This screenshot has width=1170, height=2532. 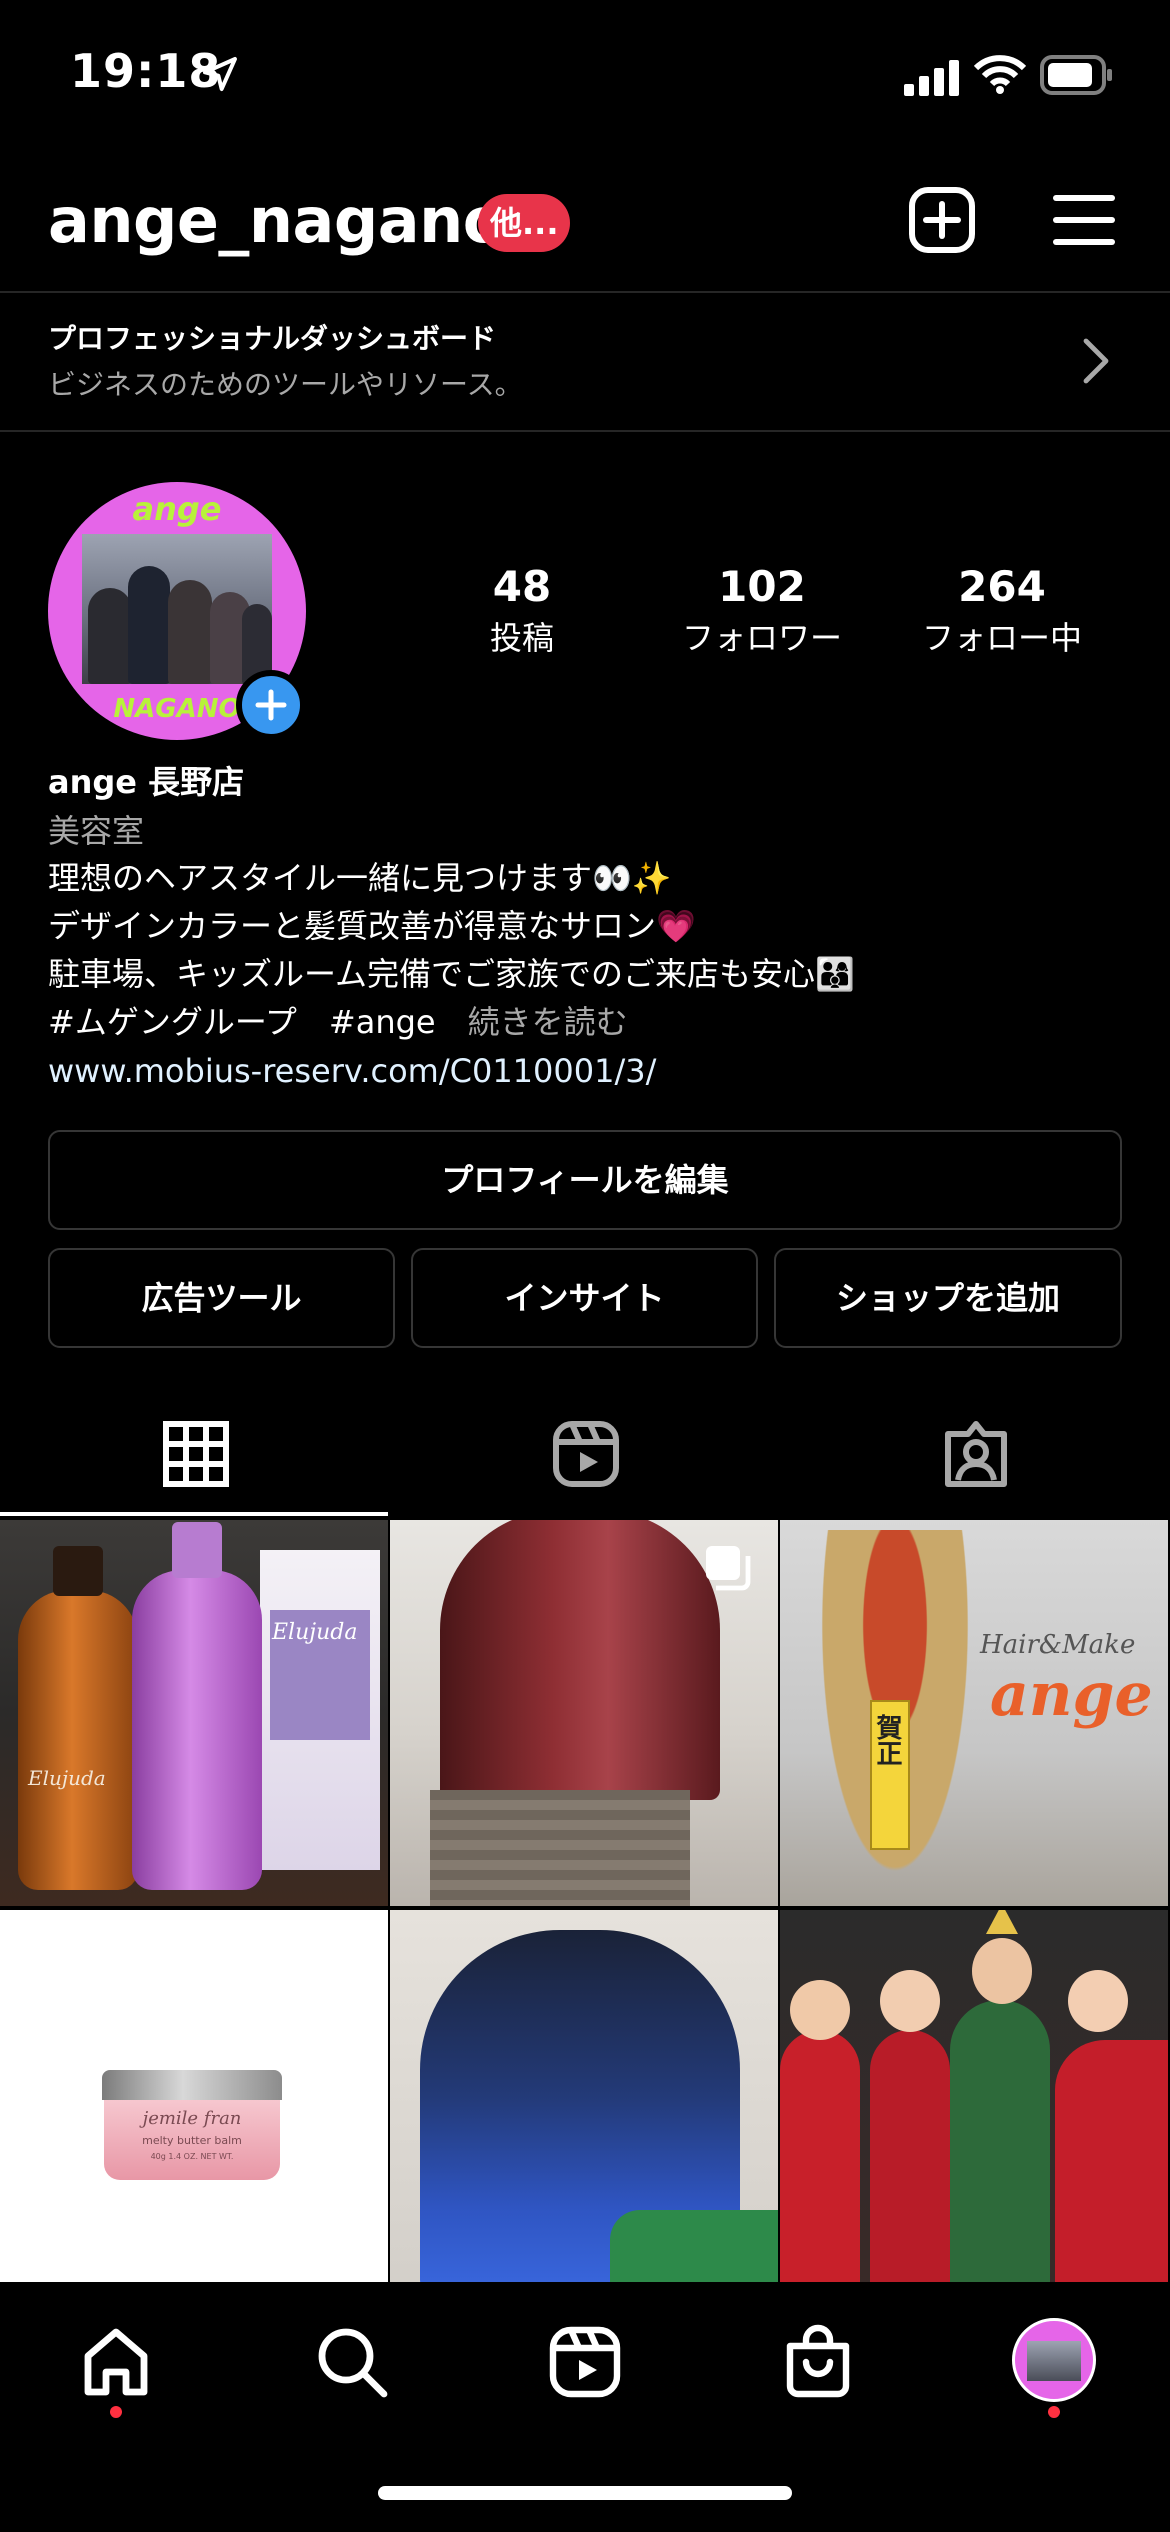 What do you see at coordinates (976, 1454) in the screenshot?
I see `tagged-person-icon` at bounding box center [976, 1454].